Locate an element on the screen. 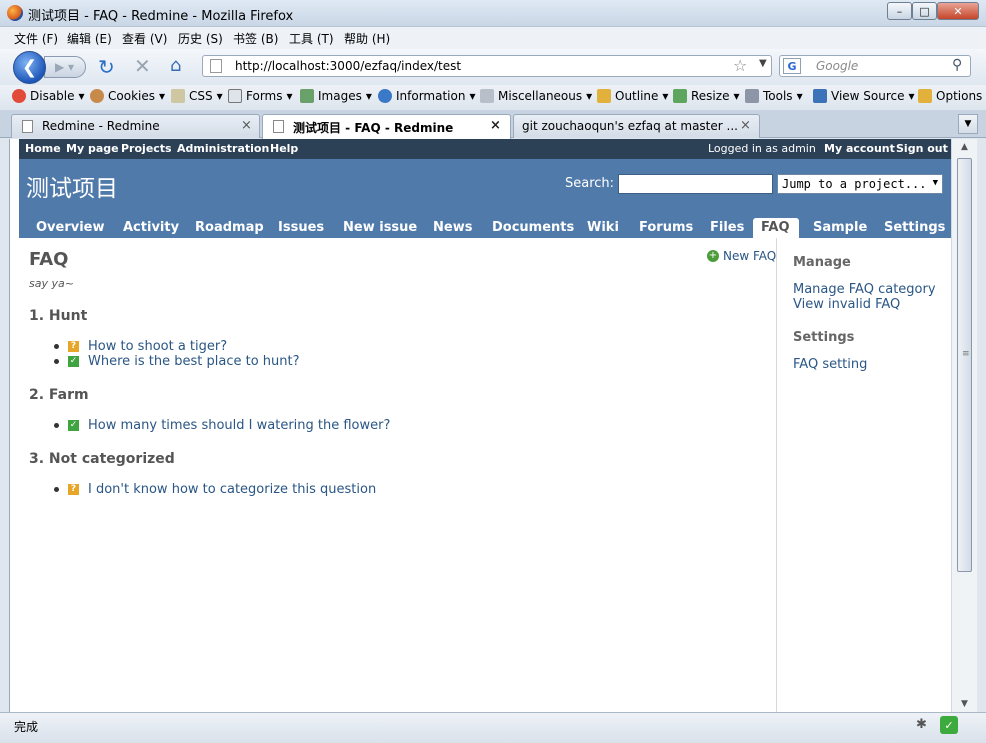 This screenshot has height=743, width=986. minimize-button: – is located at coordinates (899, 11).